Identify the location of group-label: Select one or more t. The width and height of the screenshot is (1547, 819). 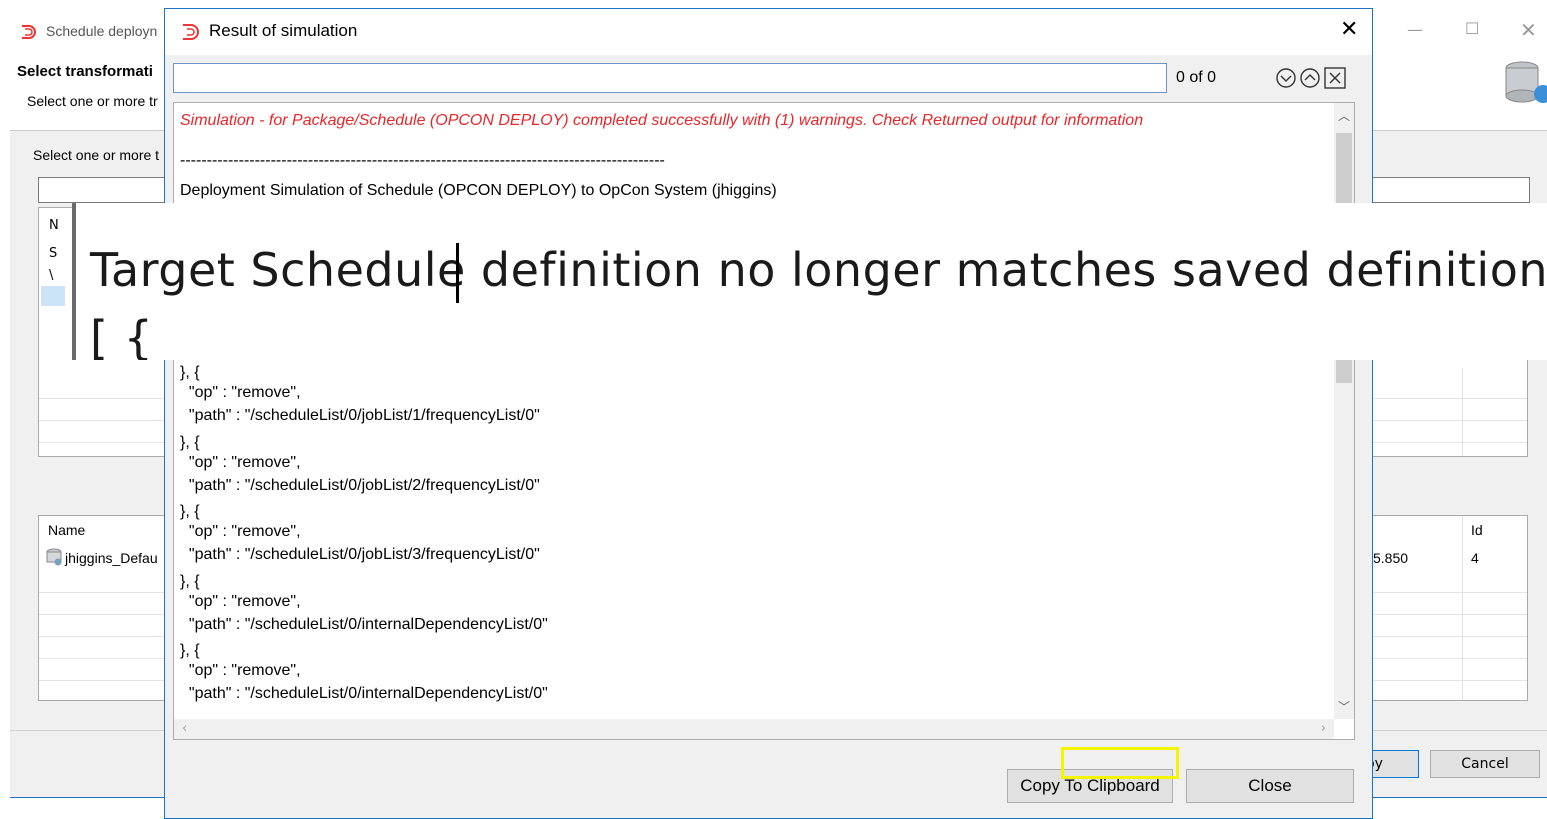
(96, 155).